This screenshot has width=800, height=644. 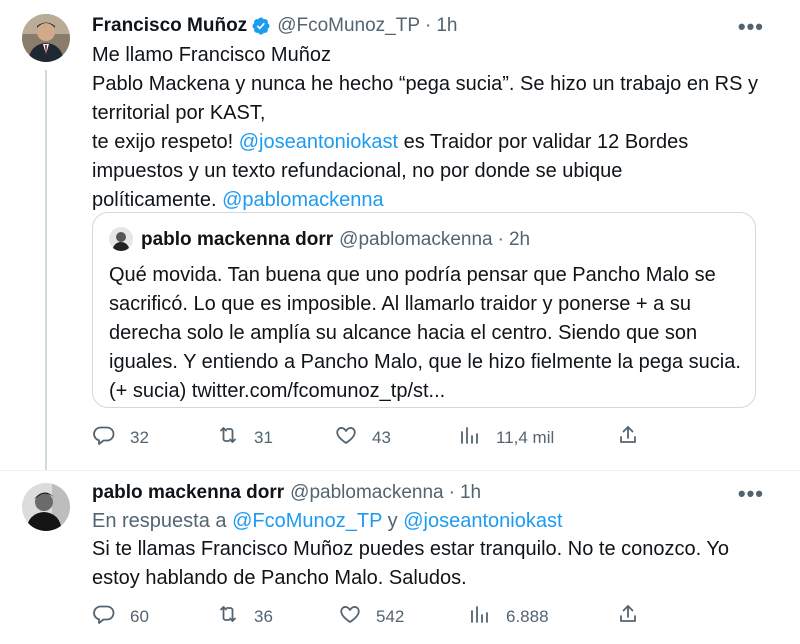 I want to click on tweet-actions: 60 36 542 6.888, so click(x=372, y=617).